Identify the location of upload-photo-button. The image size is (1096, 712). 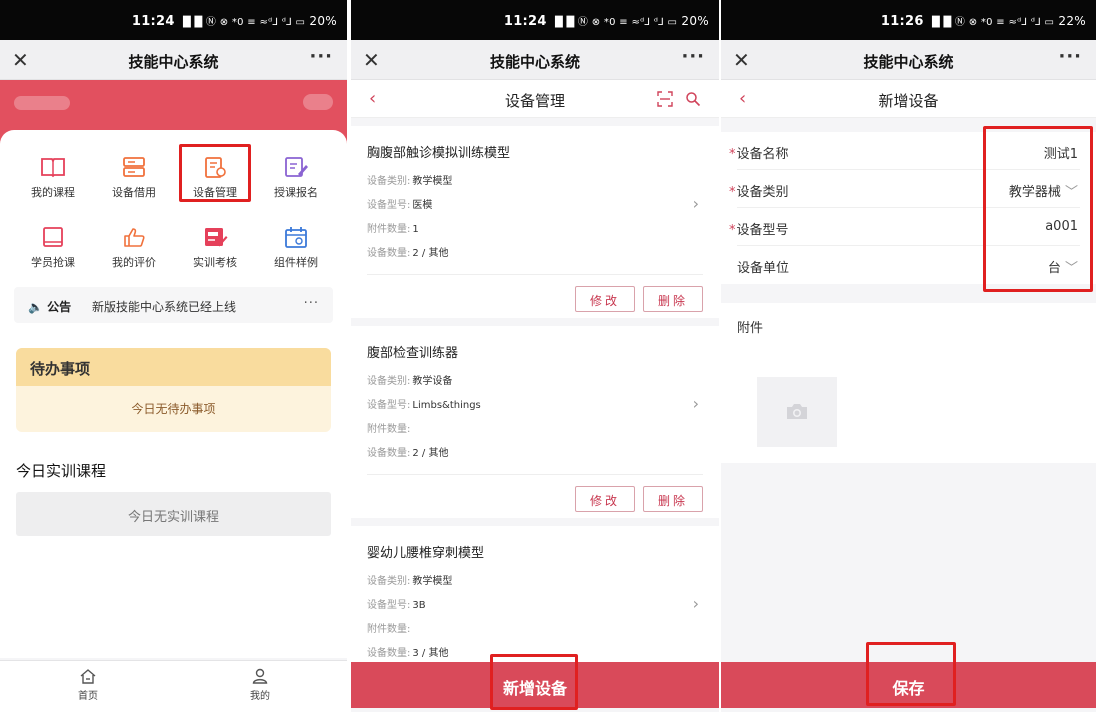
(797, 412).